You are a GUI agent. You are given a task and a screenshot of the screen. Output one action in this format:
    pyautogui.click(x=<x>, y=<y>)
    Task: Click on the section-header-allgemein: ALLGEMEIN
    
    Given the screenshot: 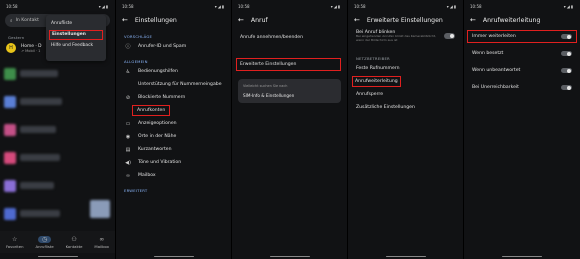 What is the action you would take?
    pyautogui.click(x=136, y=61)
    